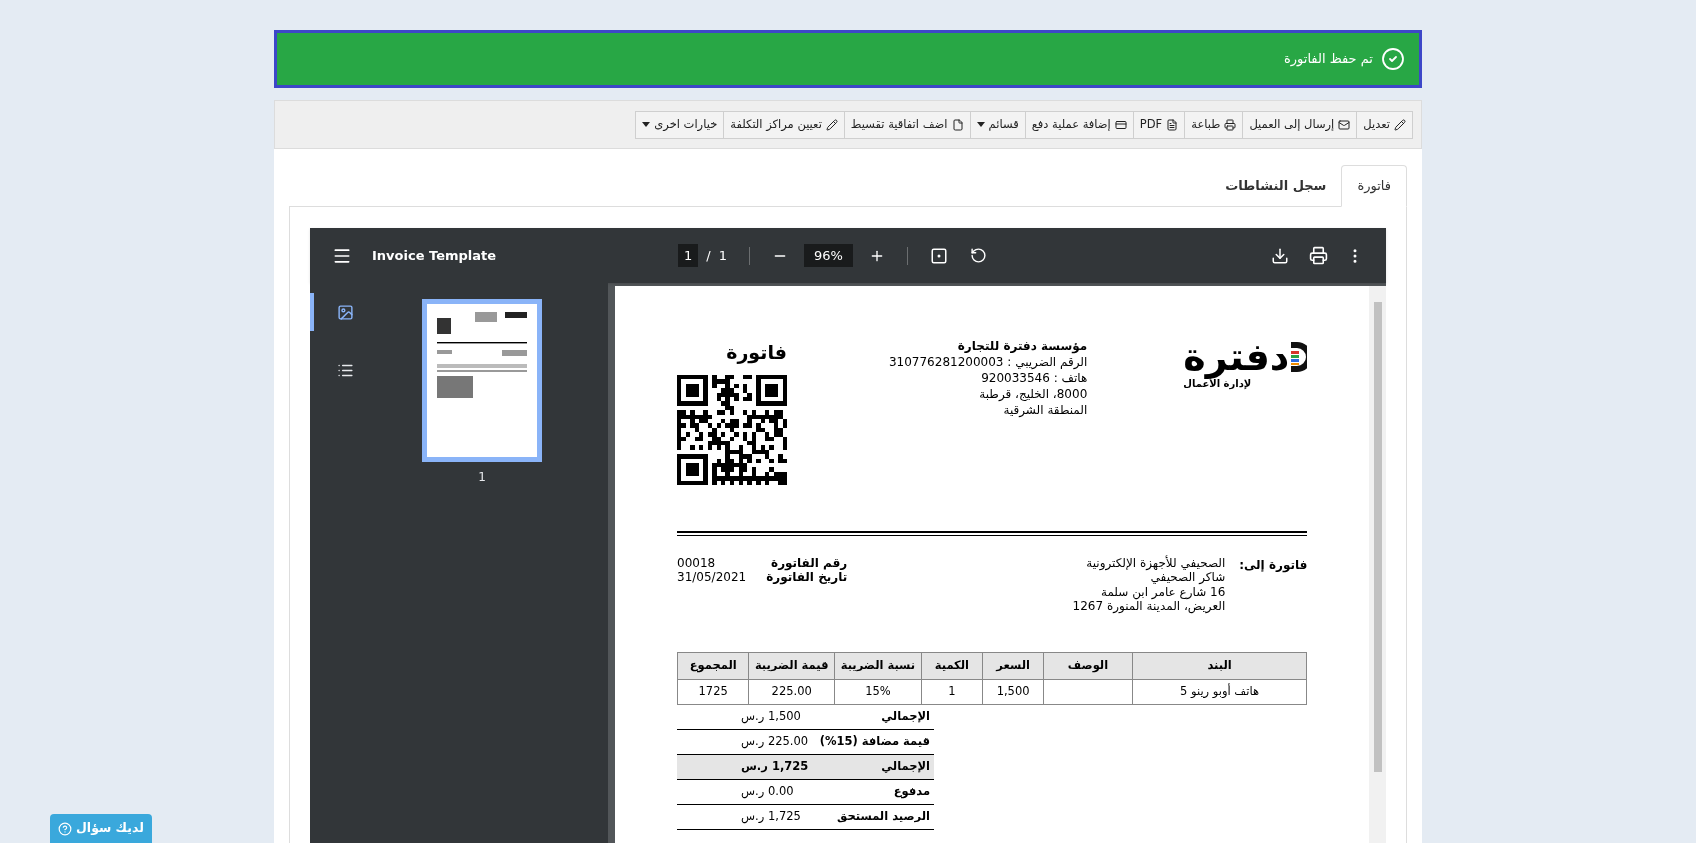  Describe the element at coordinates (1149, 606) in the screenshot. I see `customer-detail: العريض، المدينة المنورة 1267` at that location.